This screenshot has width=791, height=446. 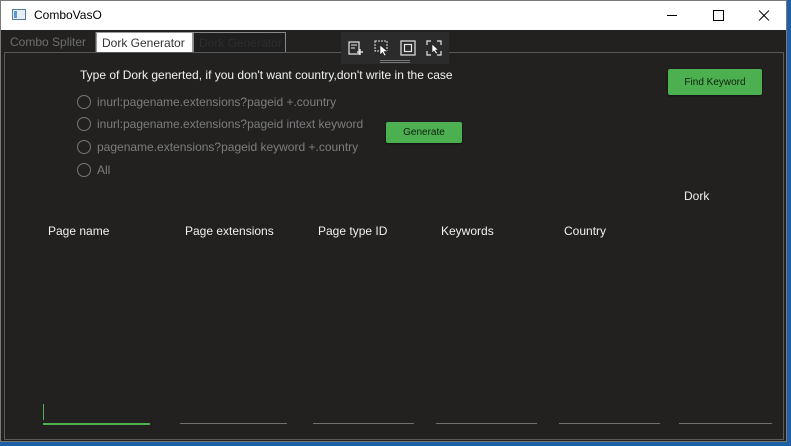 What do you see at coordinates (715, 82) in the screenshot?
I see `find-keyword-button: Find Keyword` at bounding box center [715, 82].